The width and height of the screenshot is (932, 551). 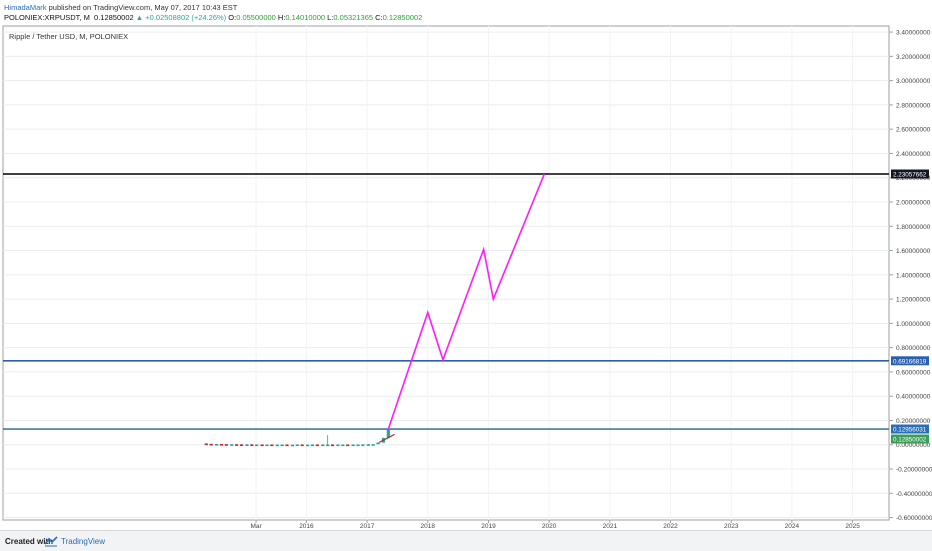 What do you see at coordinates (114, 17) in the screenshot?
I see `last-price: 0.12850002` at bounding box center [114, 17].